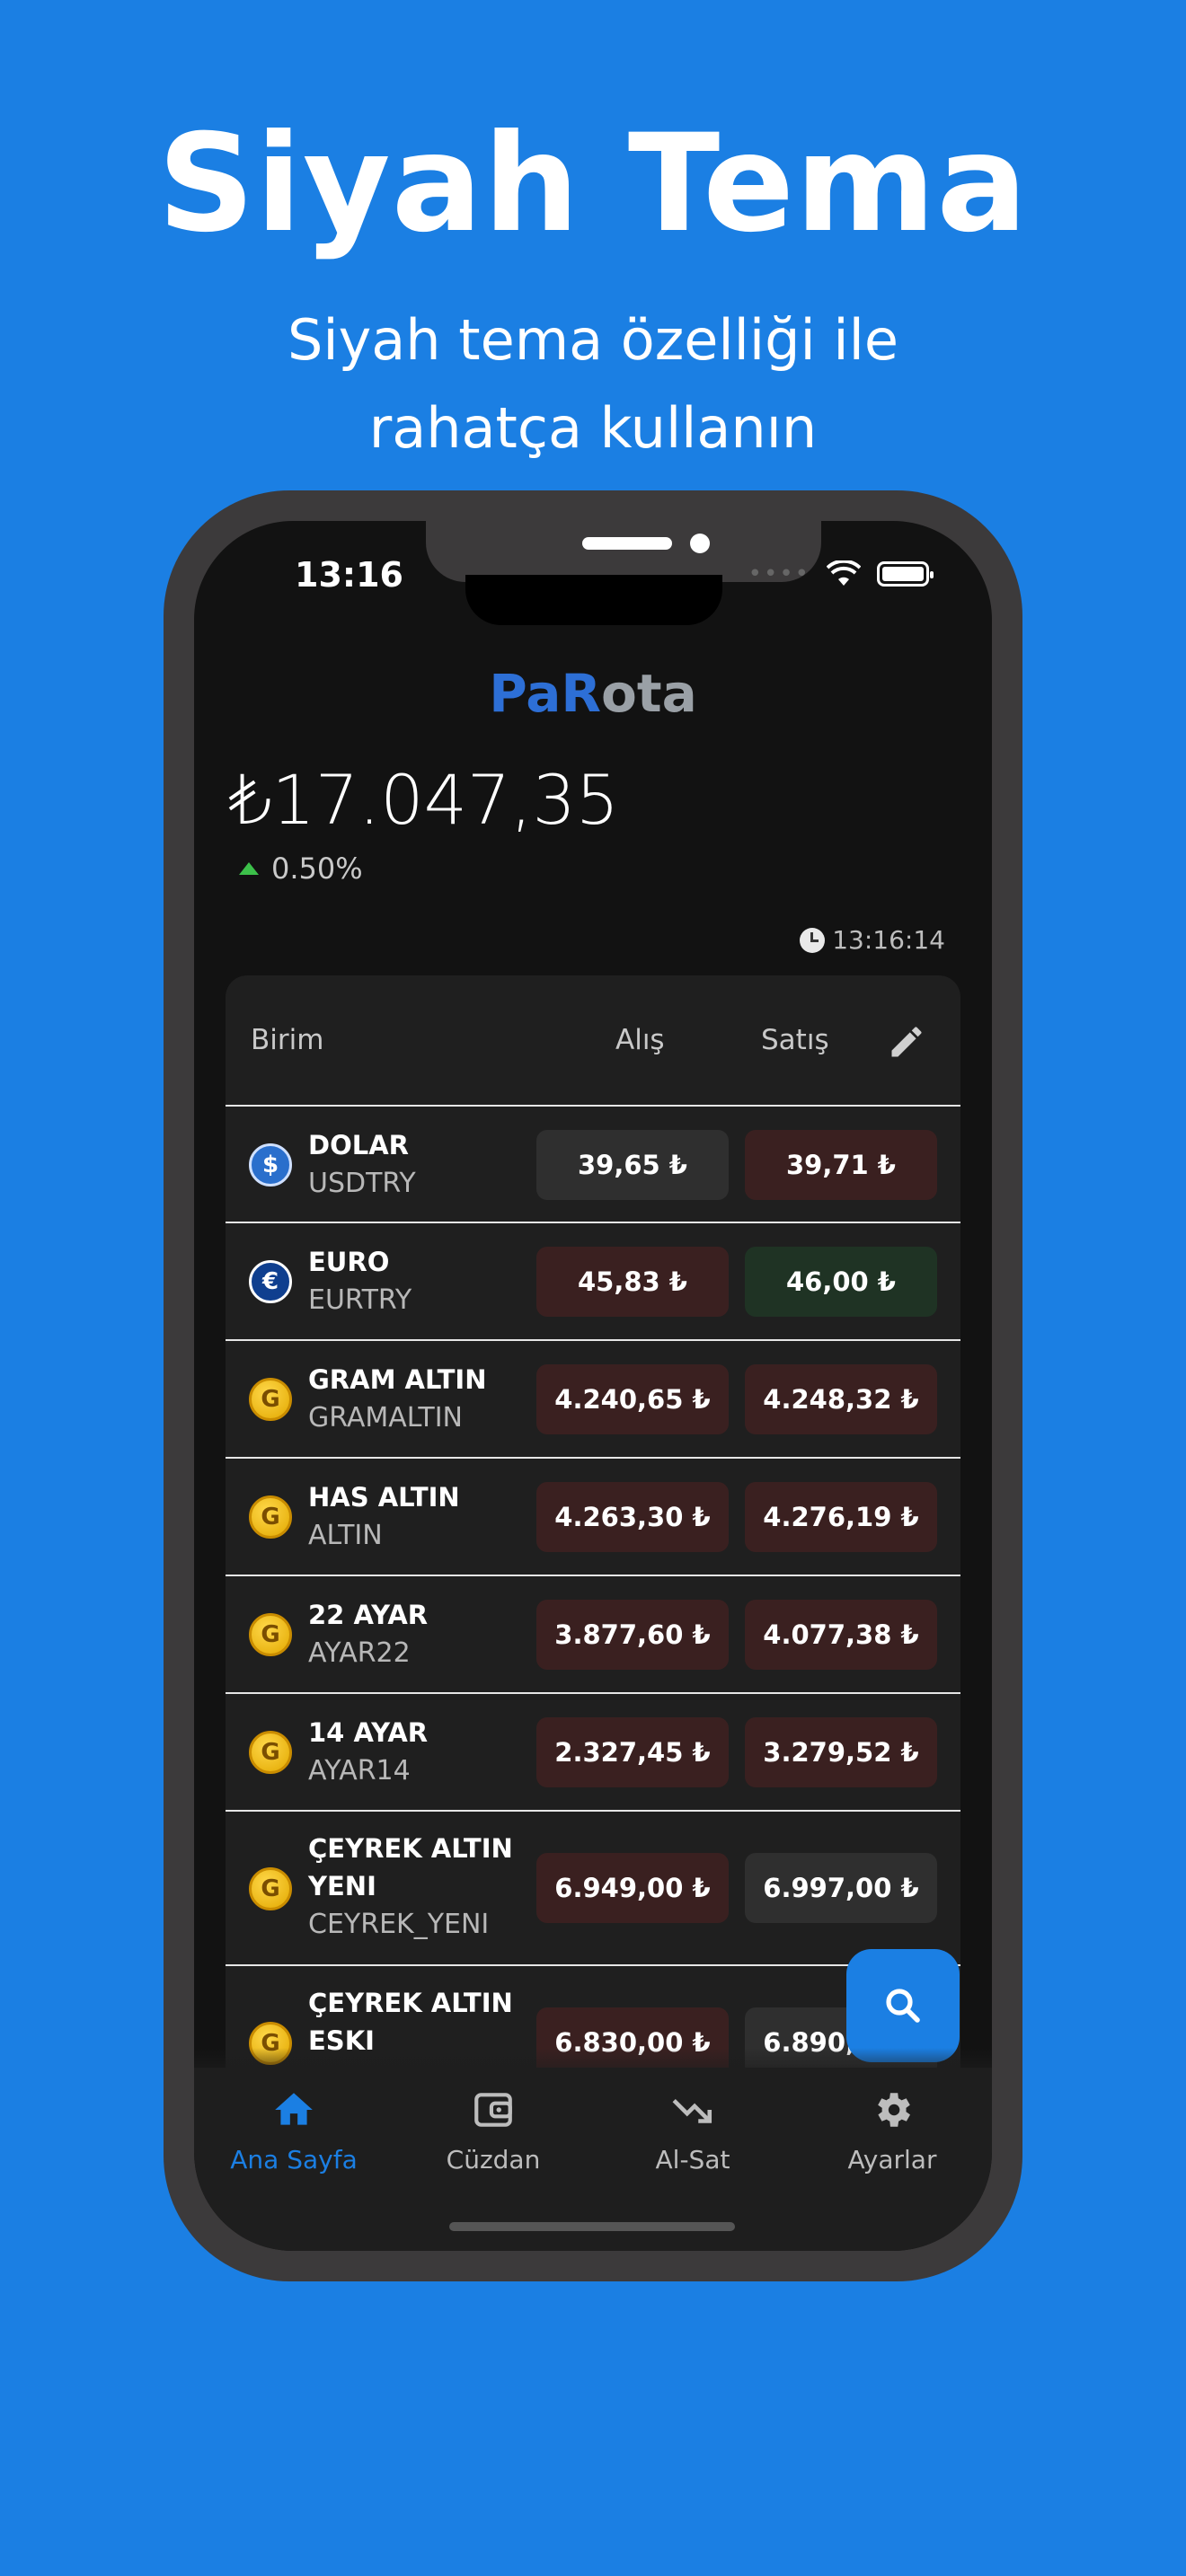 This screenshot has width=1186, height=2576. Describe the element at coordinates (813, 940) in the screenshot. I see `clock-icon` at that location.